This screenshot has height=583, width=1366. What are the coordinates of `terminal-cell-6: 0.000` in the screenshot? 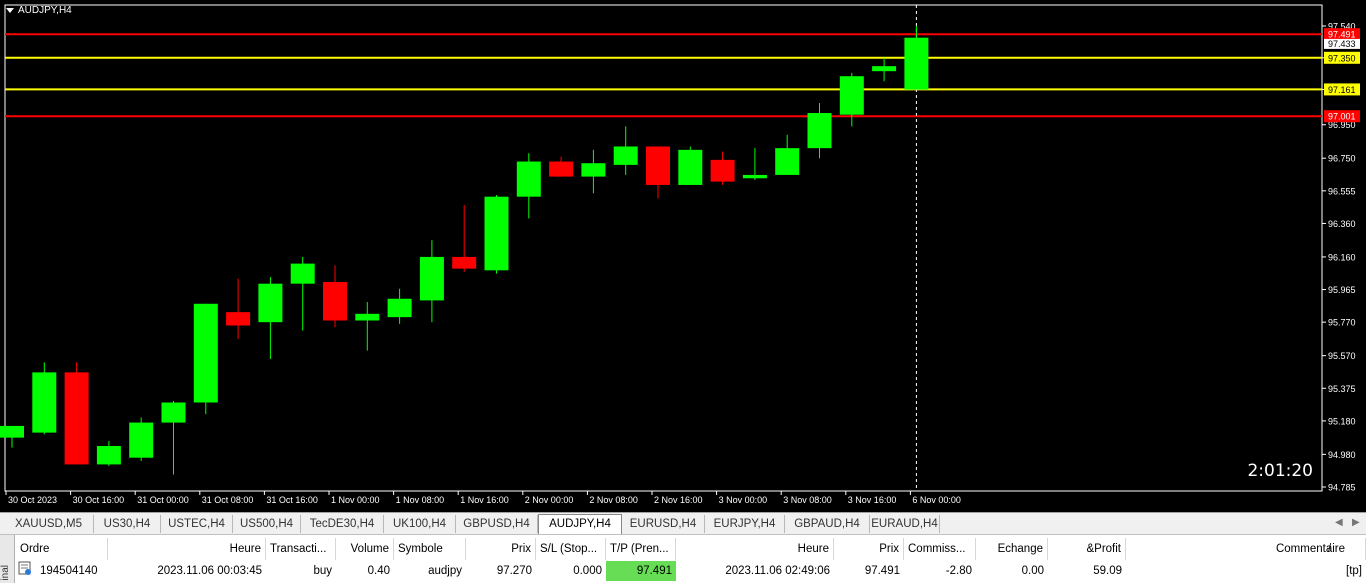 It's located at (587, 571).